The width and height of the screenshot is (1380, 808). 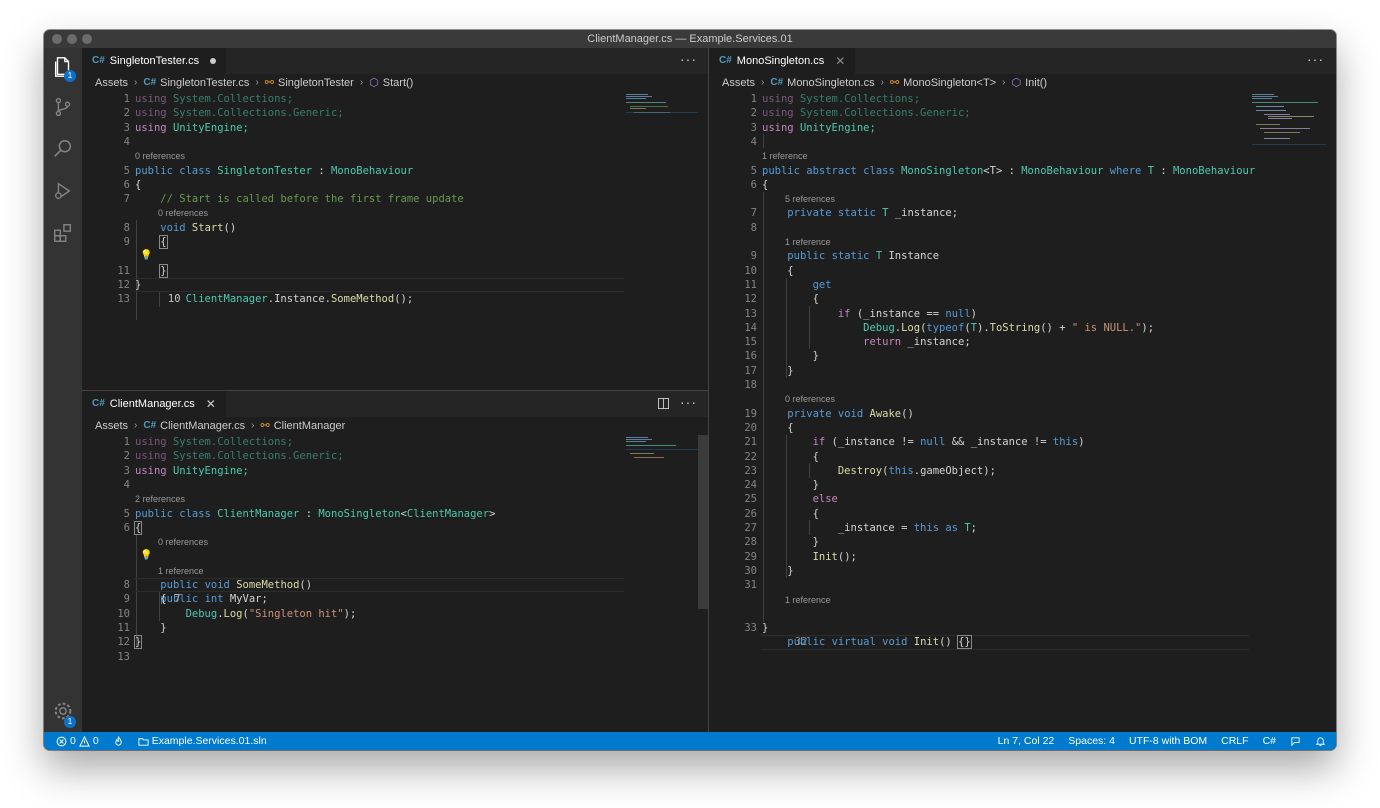 I want to click on explorer-button: 1, so click(x=63, y=67).